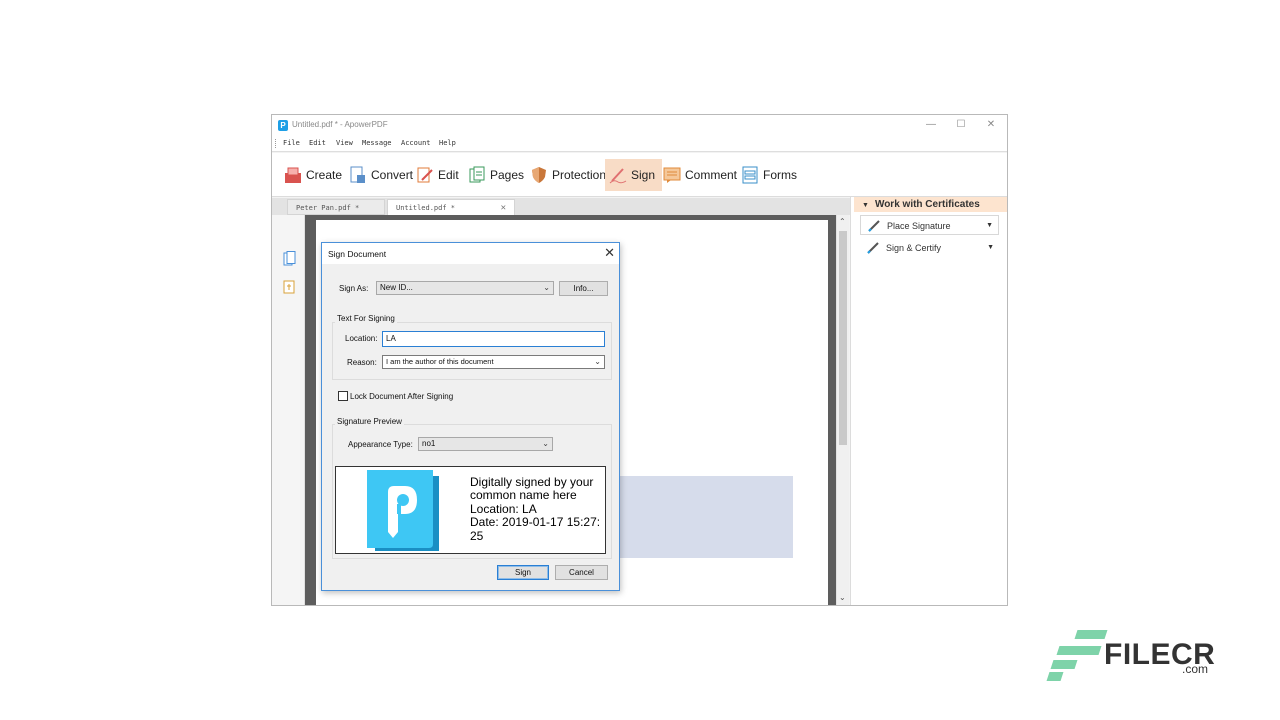 Image resolution: width=1280 pixels, height=720 pixels. Describe the element at coordinates (425, 175) in the screenshot. I see `edit-icon` at that location.